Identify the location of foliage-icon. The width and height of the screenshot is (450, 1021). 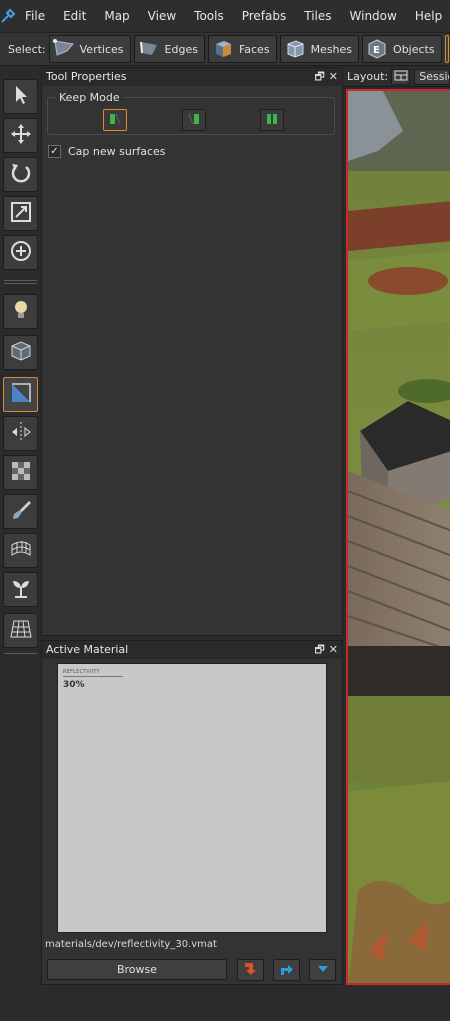
(21, 589).